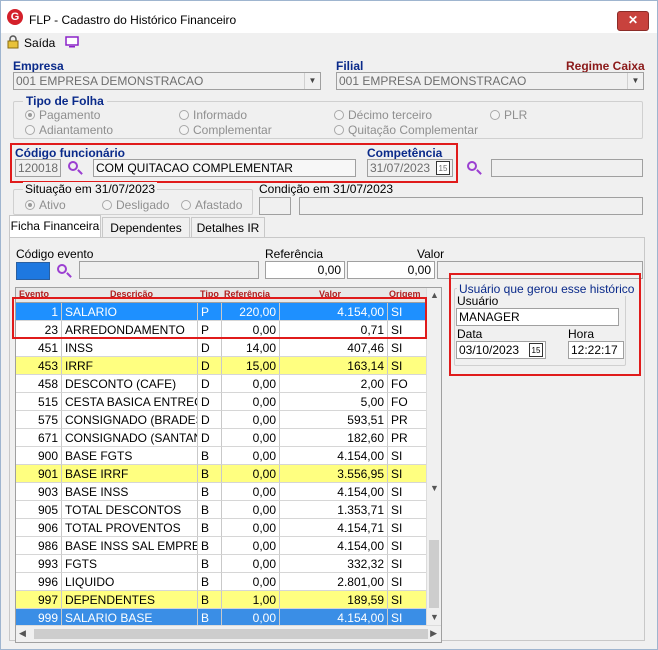  Describe the element at coordinates (251, 348) in the screenshot. I see `cell-referencia: 14,00` at that location.